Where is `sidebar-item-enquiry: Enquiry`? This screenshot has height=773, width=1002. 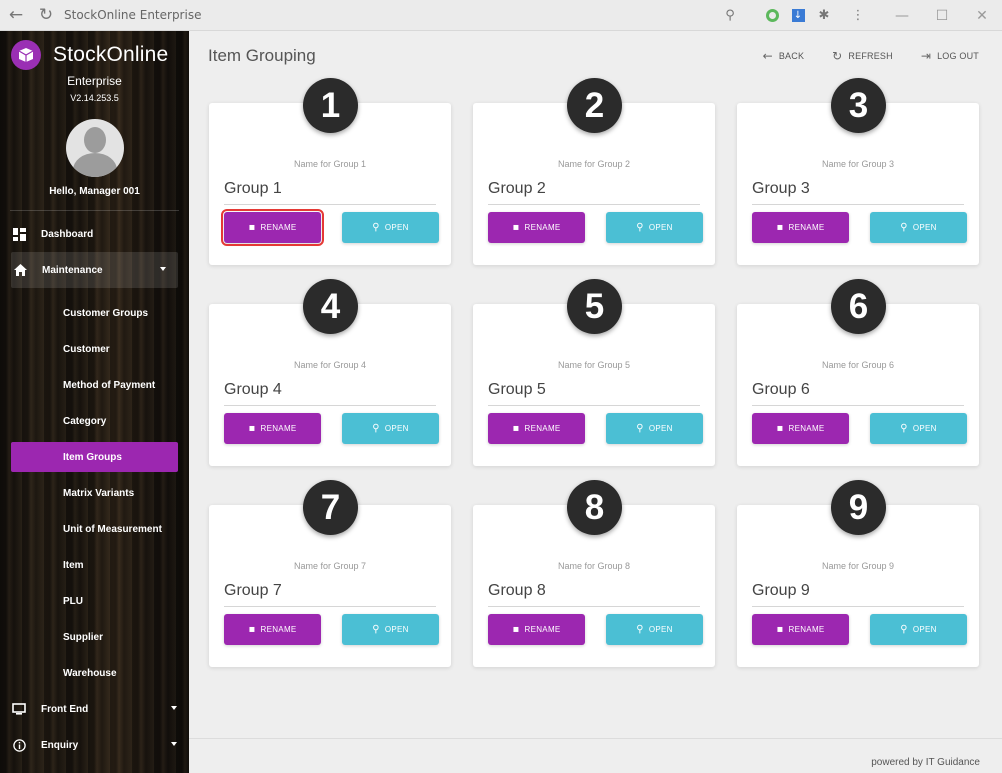 sidebar-item-enquiry: Enquiry is located at coordinates (94, 745).